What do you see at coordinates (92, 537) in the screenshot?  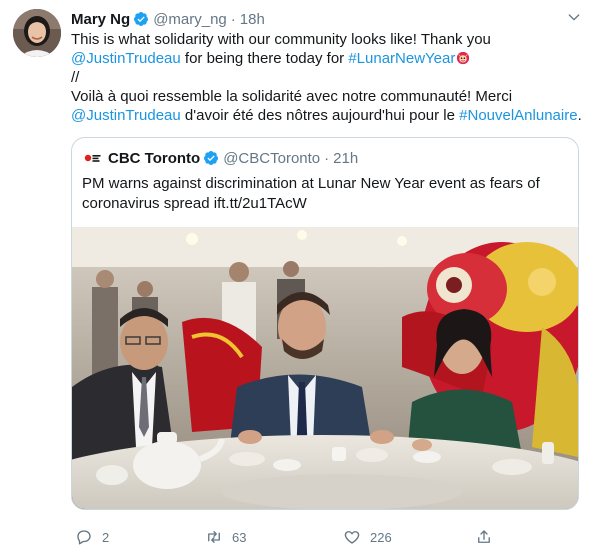 I see `reply-button: 2` at bounding box center [92, 537].